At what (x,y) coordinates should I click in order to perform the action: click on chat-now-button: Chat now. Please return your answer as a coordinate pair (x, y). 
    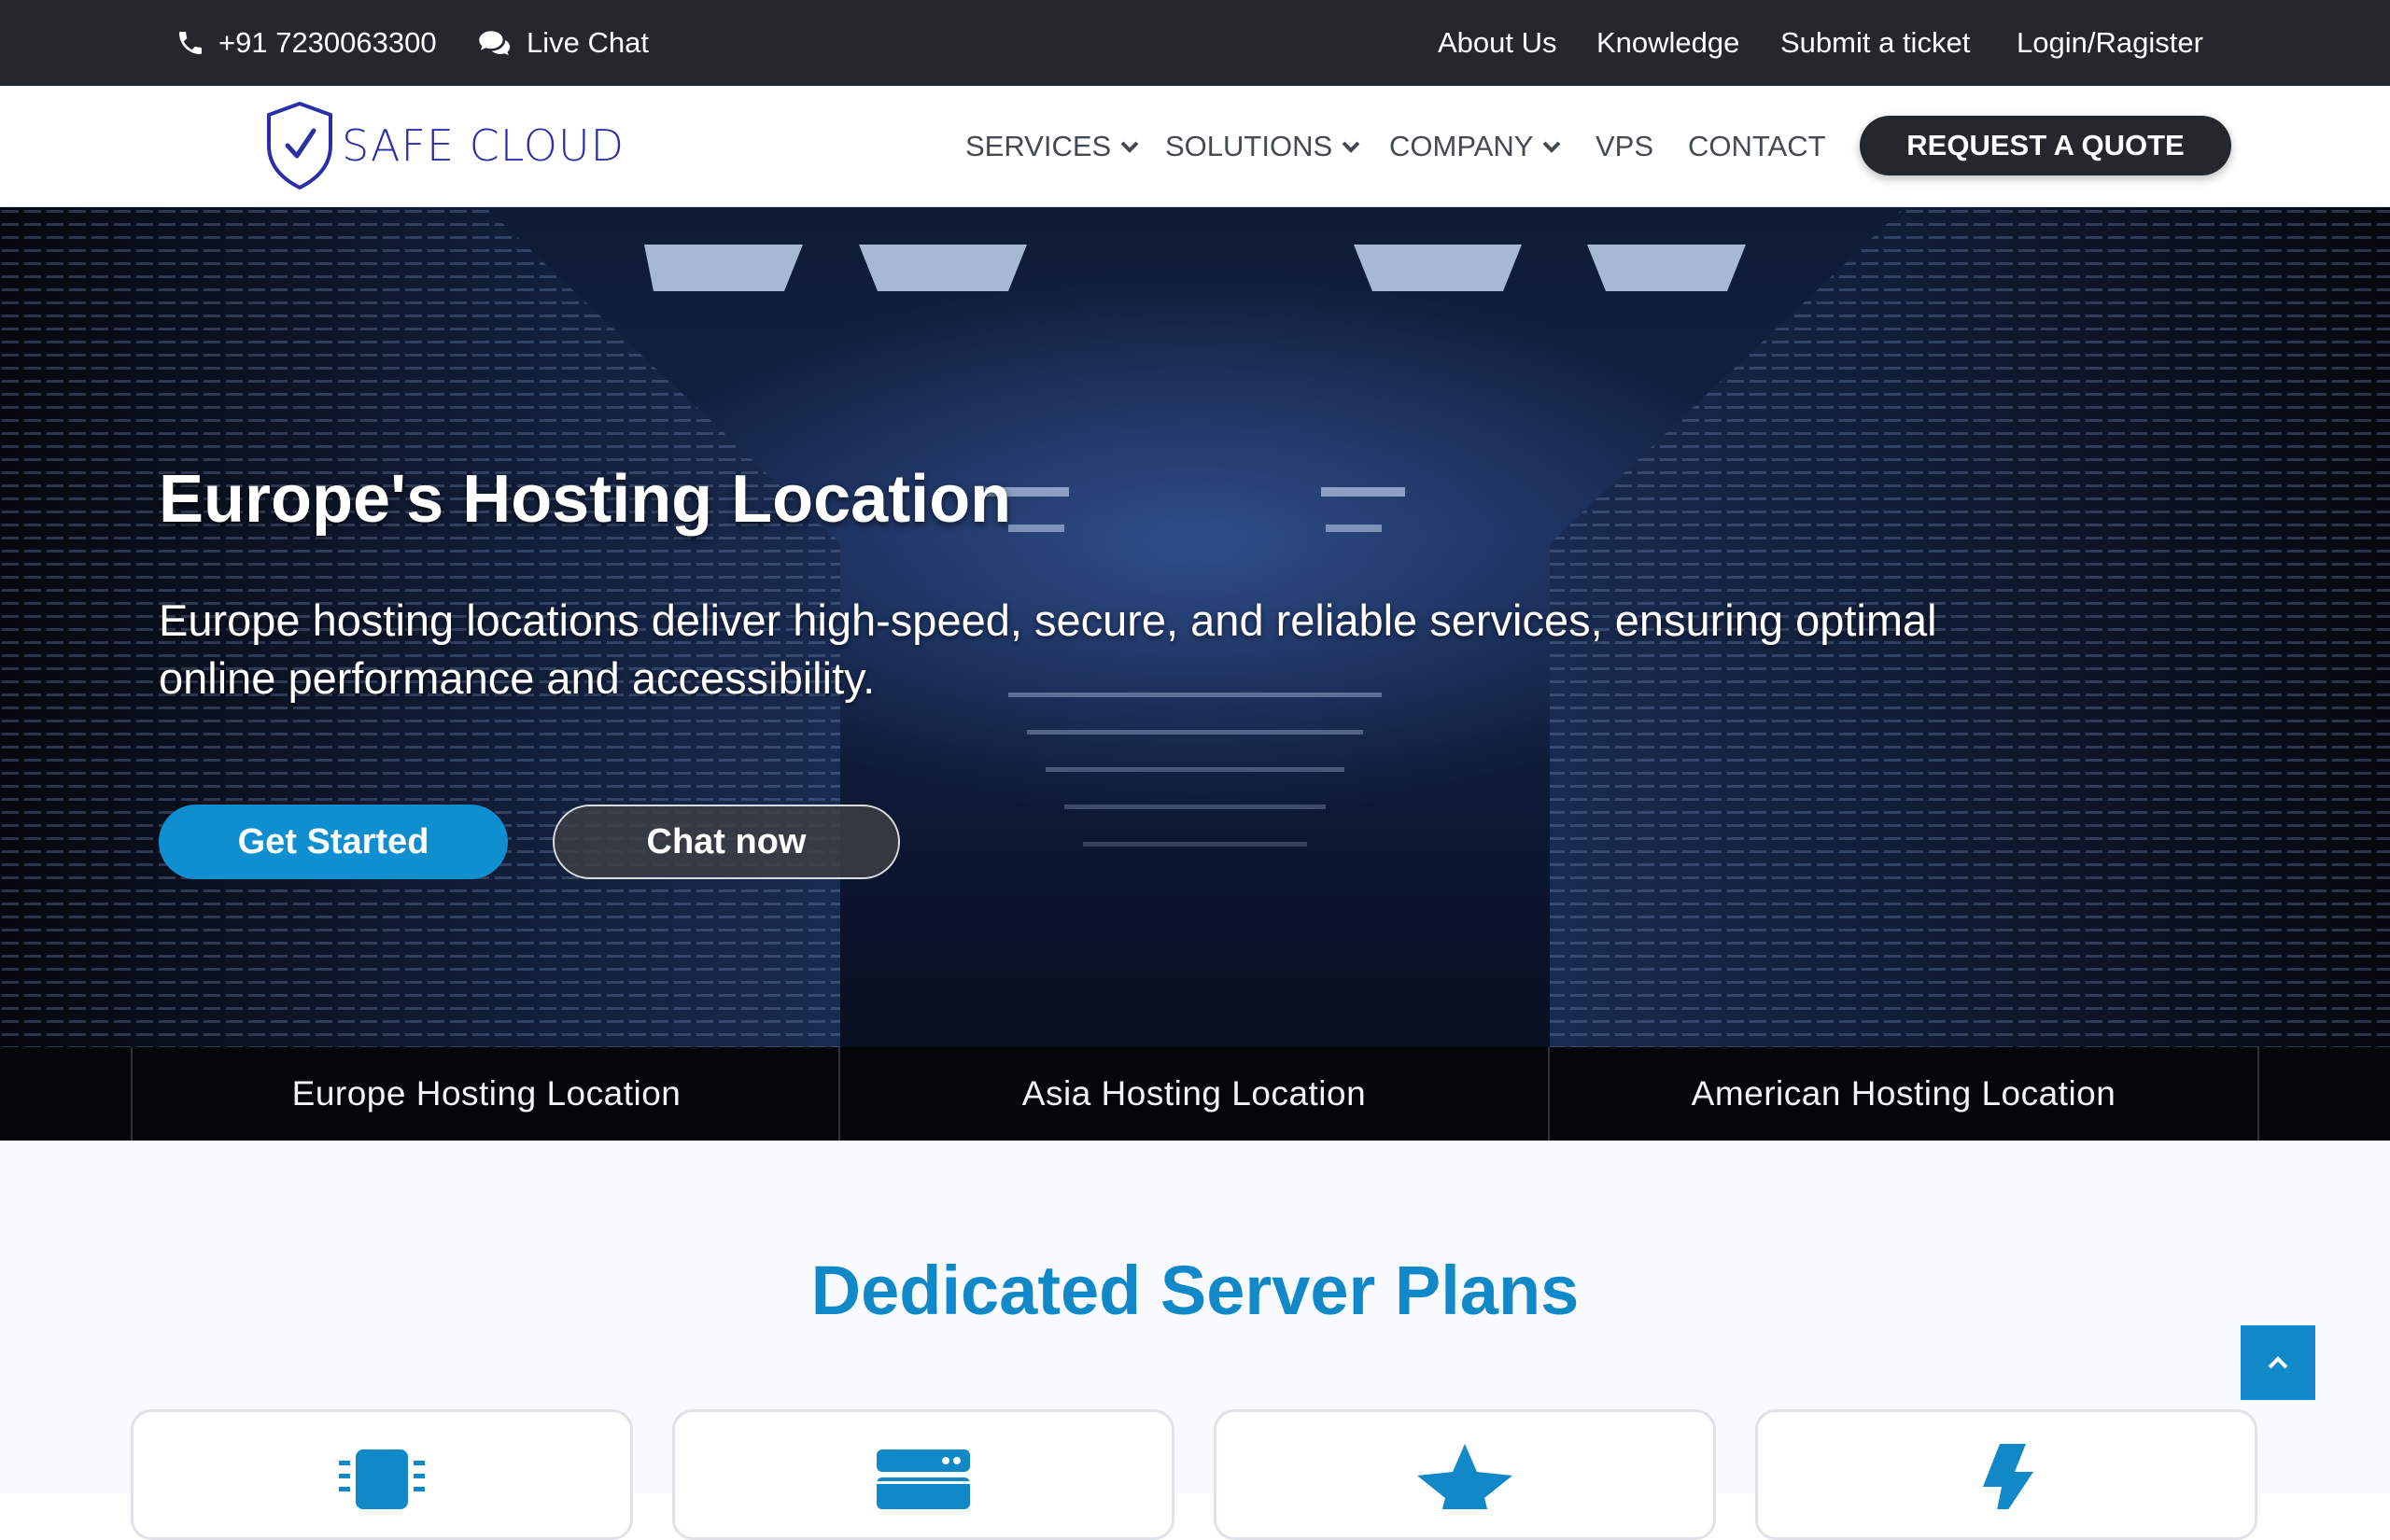
    Looking at the image, I should click on (726, 842).